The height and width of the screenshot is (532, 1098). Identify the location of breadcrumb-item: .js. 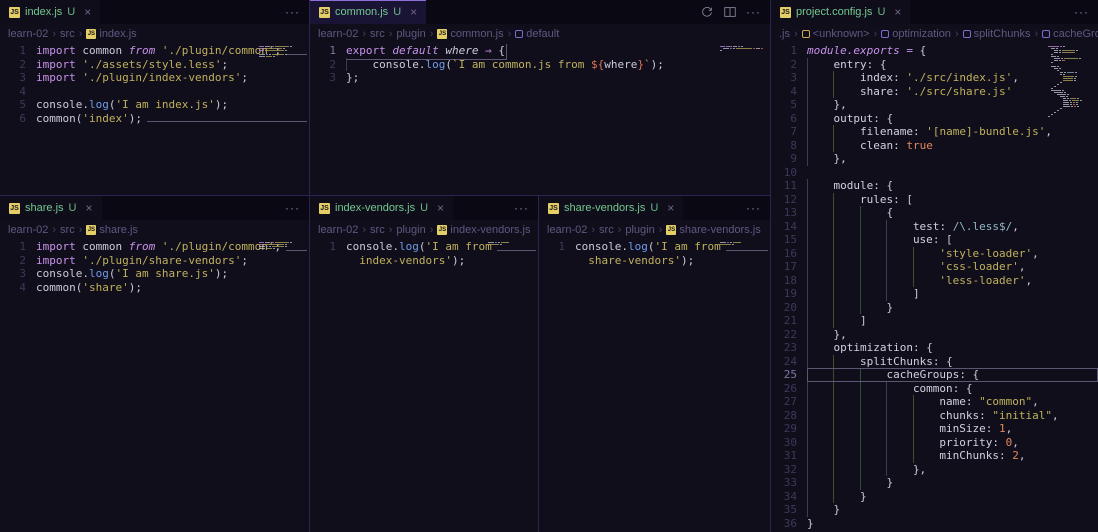
(784, 34).